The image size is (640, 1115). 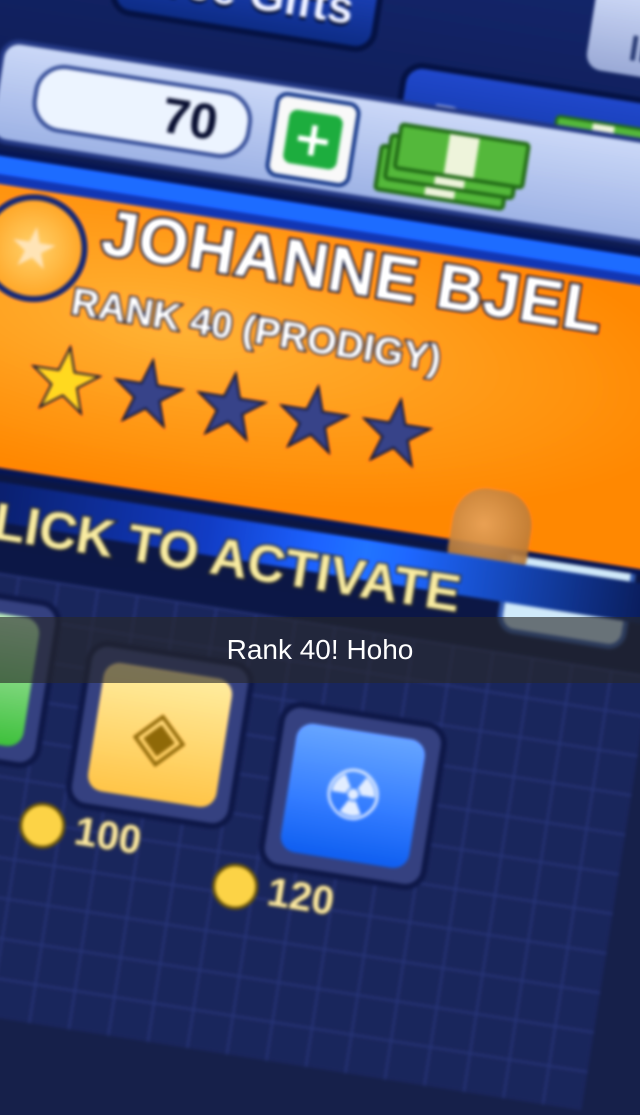 What do you see at coordinates (33, 248) in the screenshot?
I see `star-badge-icon: ★` at bounding box center [33, 248].